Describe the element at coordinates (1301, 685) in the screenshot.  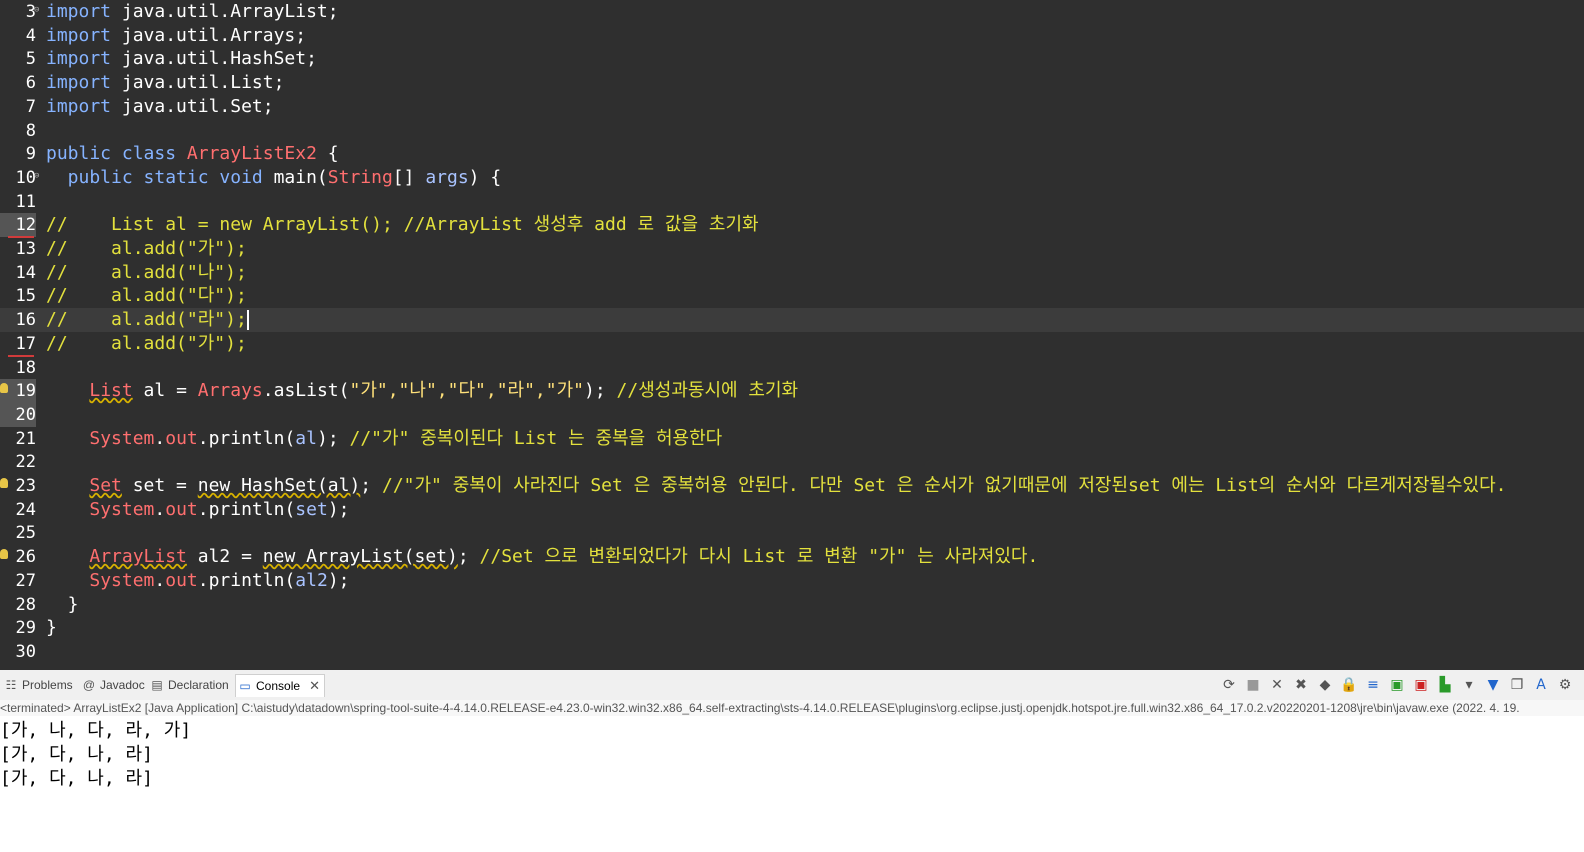
I see `remove-all-launches-icon: ✖` at that location.